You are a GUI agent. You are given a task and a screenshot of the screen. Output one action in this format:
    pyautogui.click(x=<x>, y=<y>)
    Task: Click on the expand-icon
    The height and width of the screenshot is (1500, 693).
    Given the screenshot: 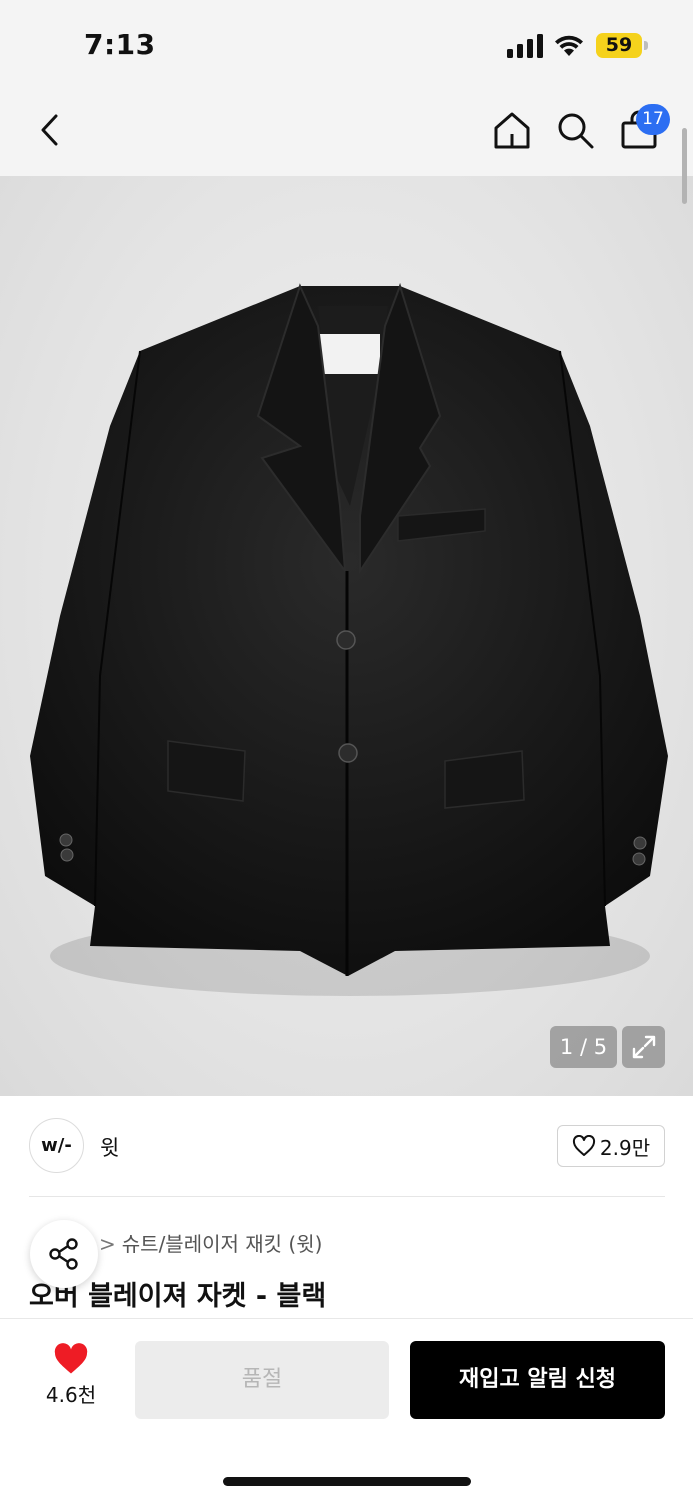 What is the action you would take?
    pyautogui.click(x=643, y=1047)
    